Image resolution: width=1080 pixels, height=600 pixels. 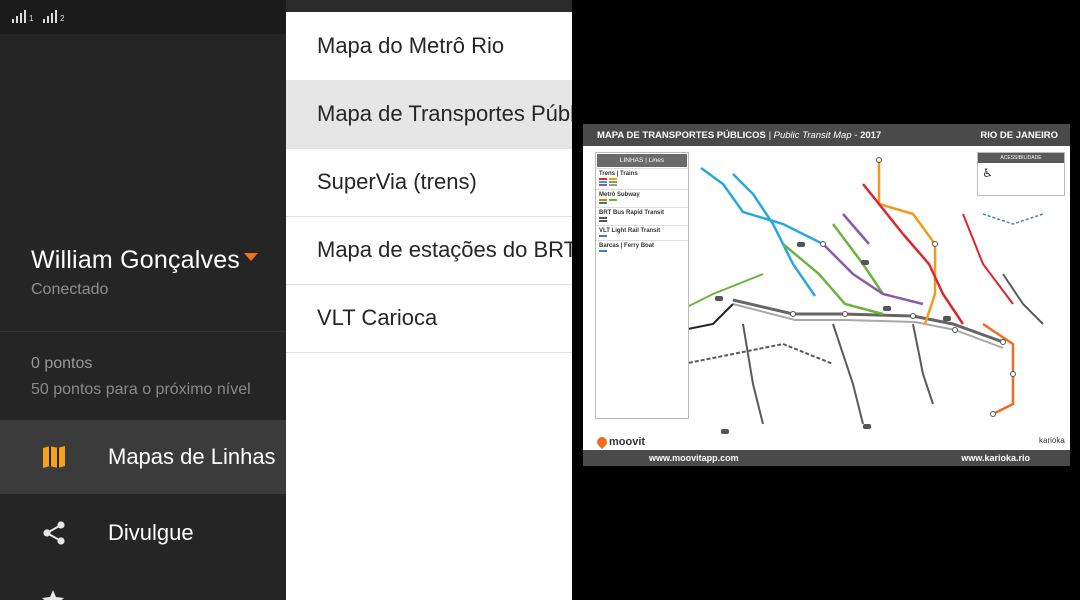 What do you see at coordinates (397, 181) in the screenshot?
I see `list-item-label: SuperVia (trens)` at bounding box center [397, 181].